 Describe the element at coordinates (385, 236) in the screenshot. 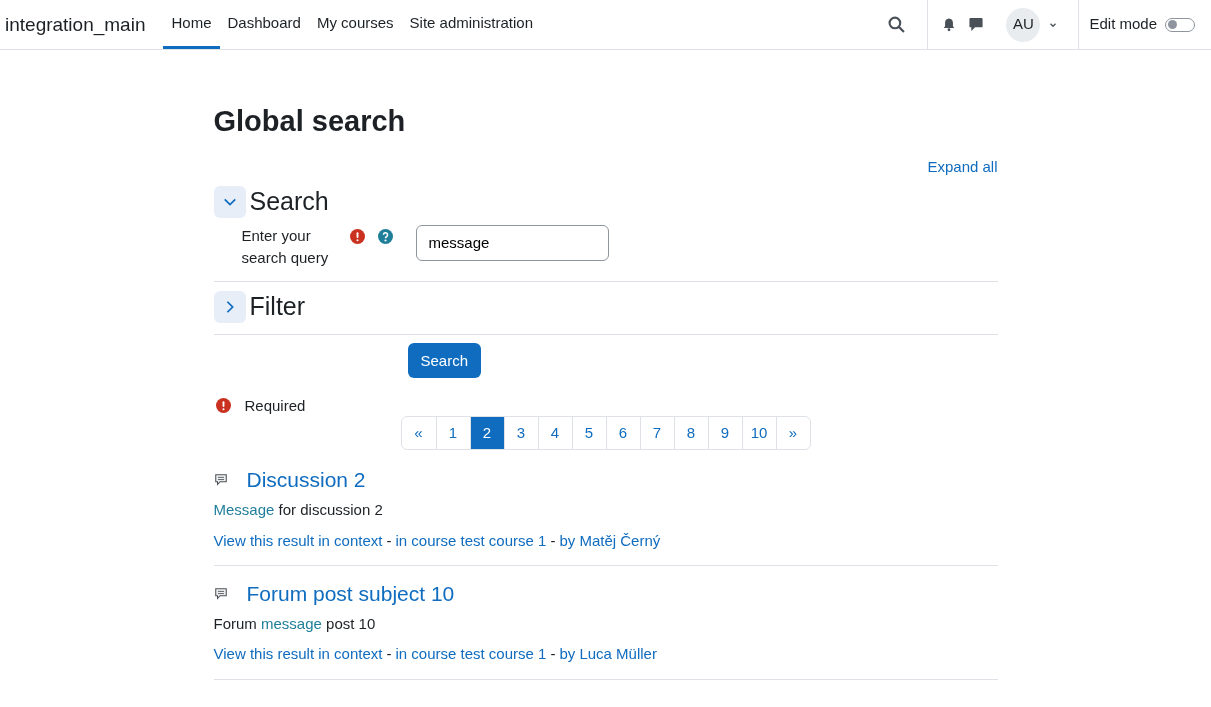

I see `help-icon` at that location.